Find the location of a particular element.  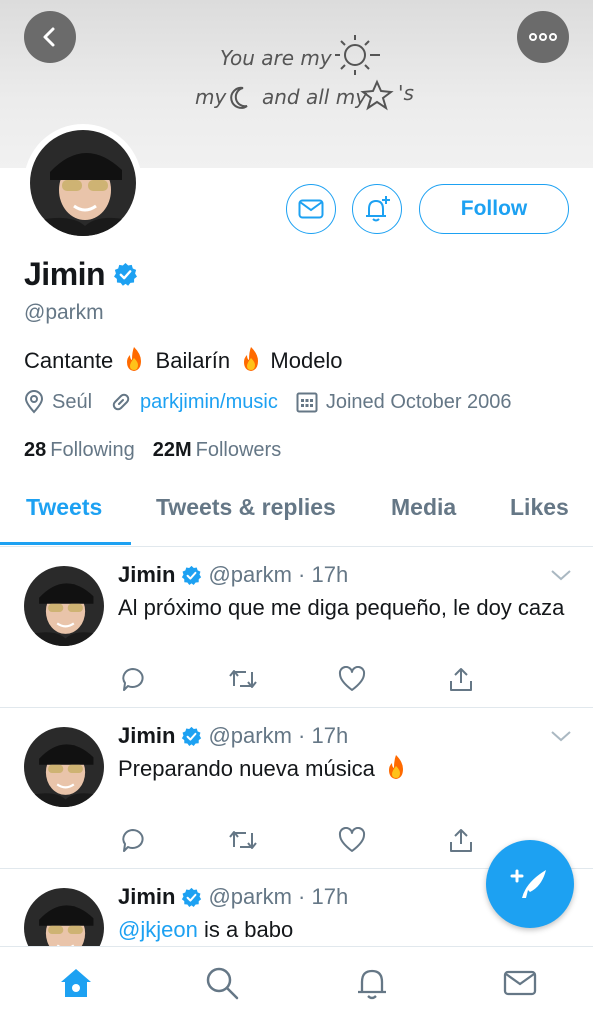

following-count: 28 is located at coordinates (35, 450).